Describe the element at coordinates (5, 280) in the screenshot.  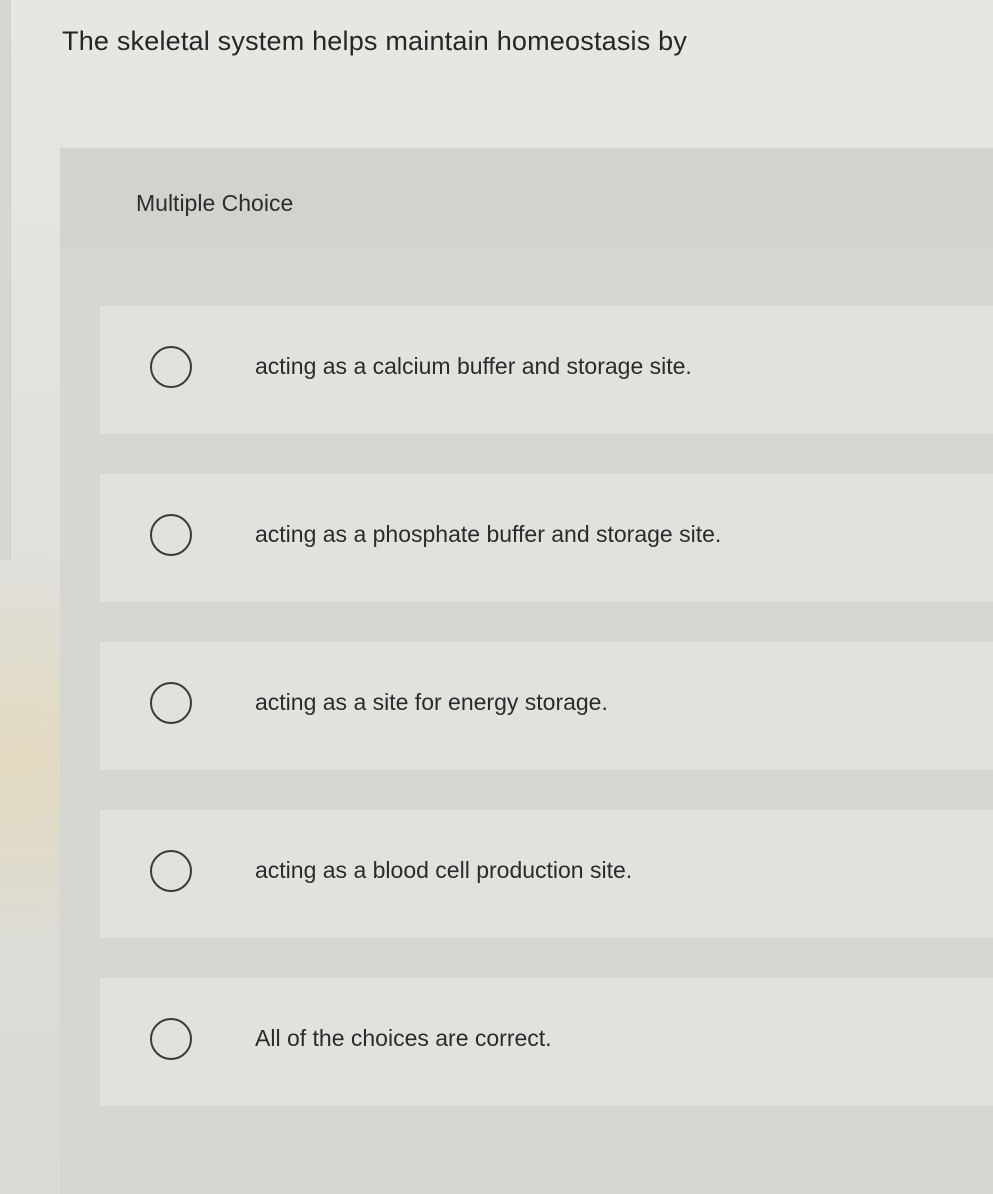
I see `left-window-edge` at that location.